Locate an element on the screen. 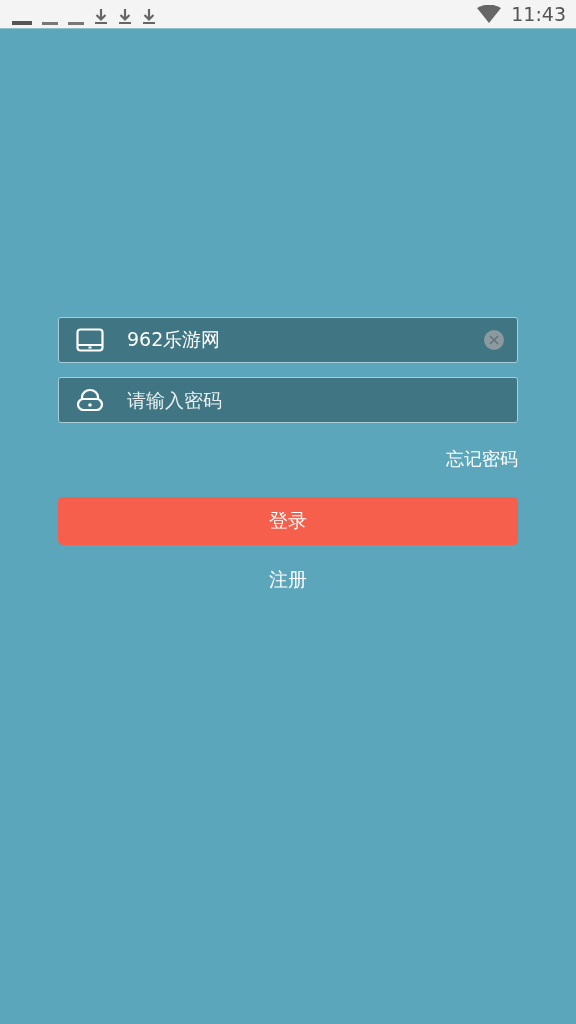 The height and width of the screenshot is (1024, 576). clear-icon is located at coordinates (494, 340).